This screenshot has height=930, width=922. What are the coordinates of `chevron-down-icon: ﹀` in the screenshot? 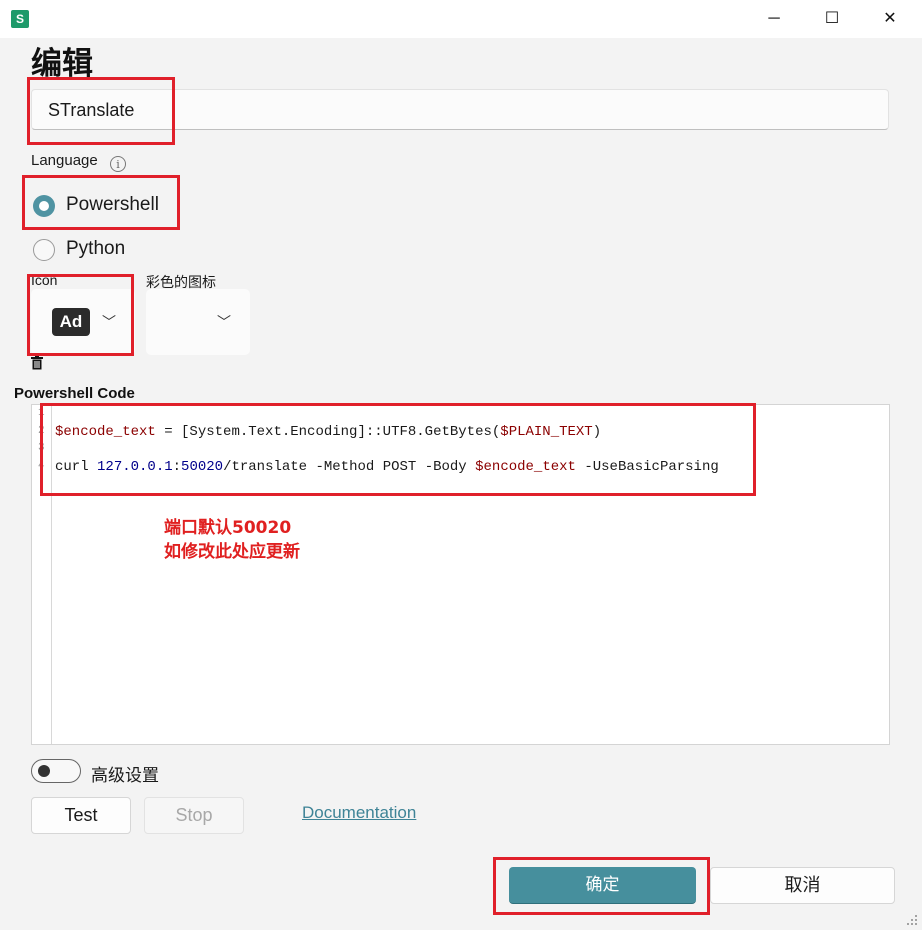 It's located at (224, 322).